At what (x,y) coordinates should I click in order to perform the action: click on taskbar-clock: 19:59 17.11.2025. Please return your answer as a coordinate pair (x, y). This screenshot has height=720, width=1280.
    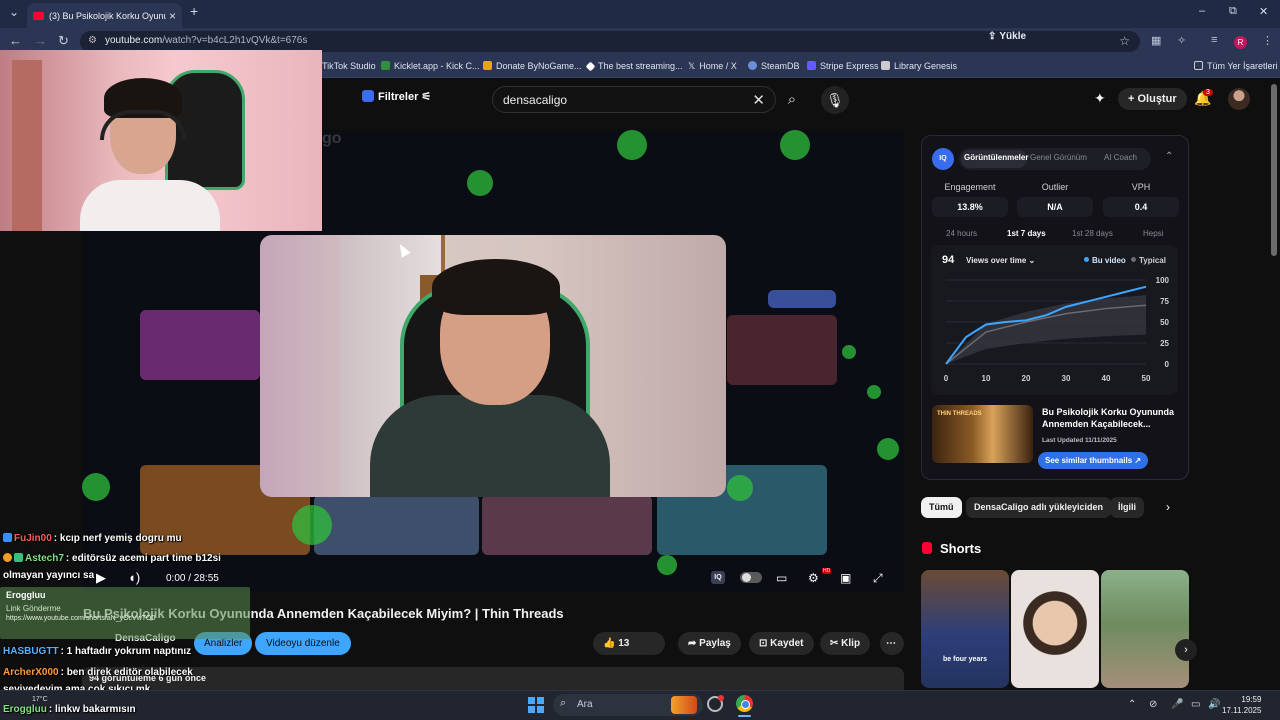
    Looking at the image, I should click on (1241, 705).